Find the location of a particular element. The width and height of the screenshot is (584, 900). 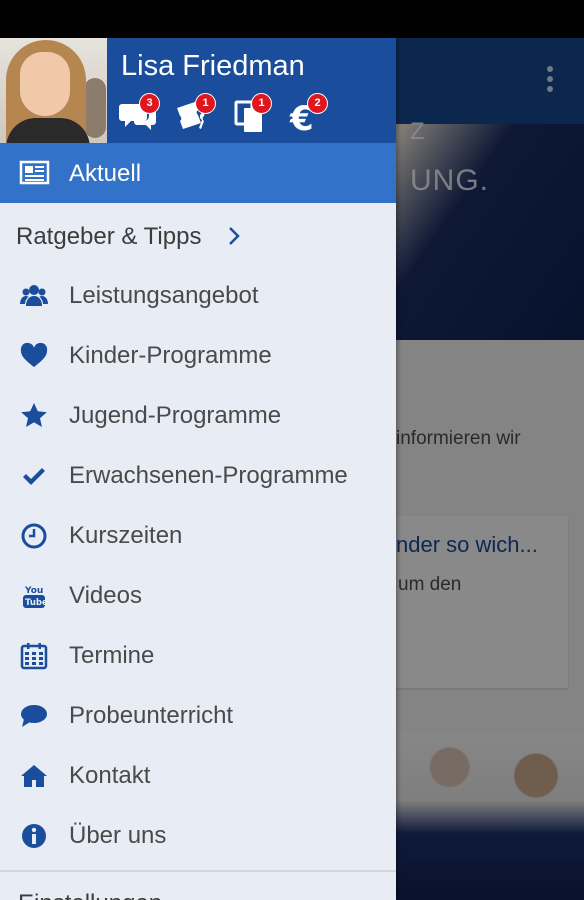

newspaper-icon is located at coordinates (34, 173).